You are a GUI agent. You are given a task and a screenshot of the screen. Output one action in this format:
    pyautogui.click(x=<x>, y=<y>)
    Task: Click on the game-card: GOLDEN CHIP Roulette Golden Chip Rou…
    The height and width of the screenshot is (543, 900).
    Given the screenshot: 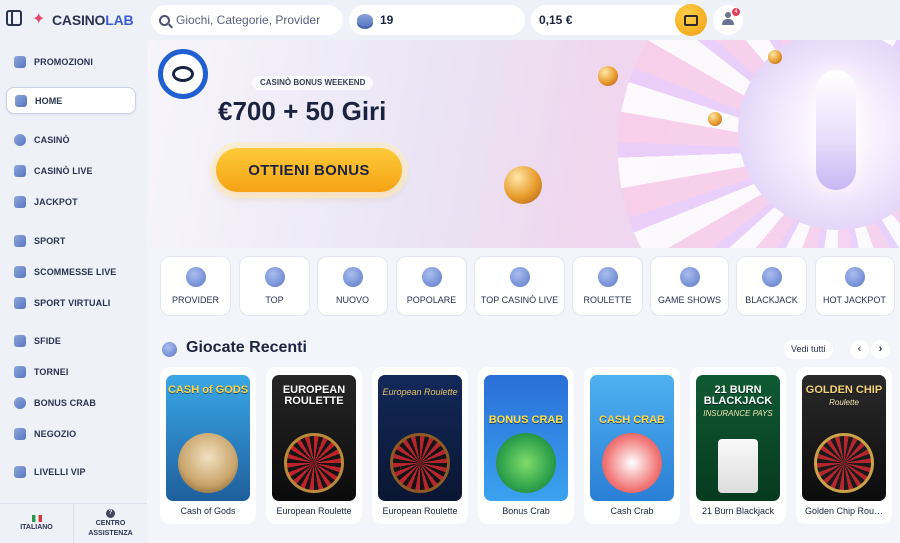 What is the action you would take?
    pyautogui.click(x=844, y=445)
    